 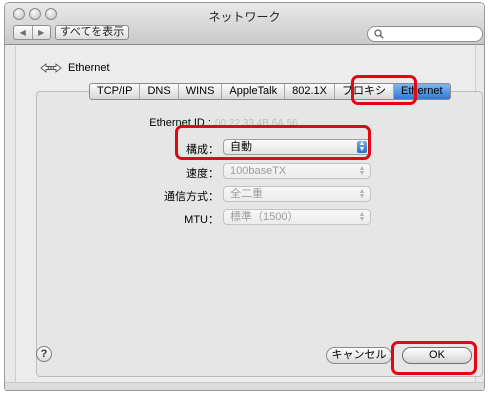 I want to click on help-button: ?, so click(x=44, y=354).